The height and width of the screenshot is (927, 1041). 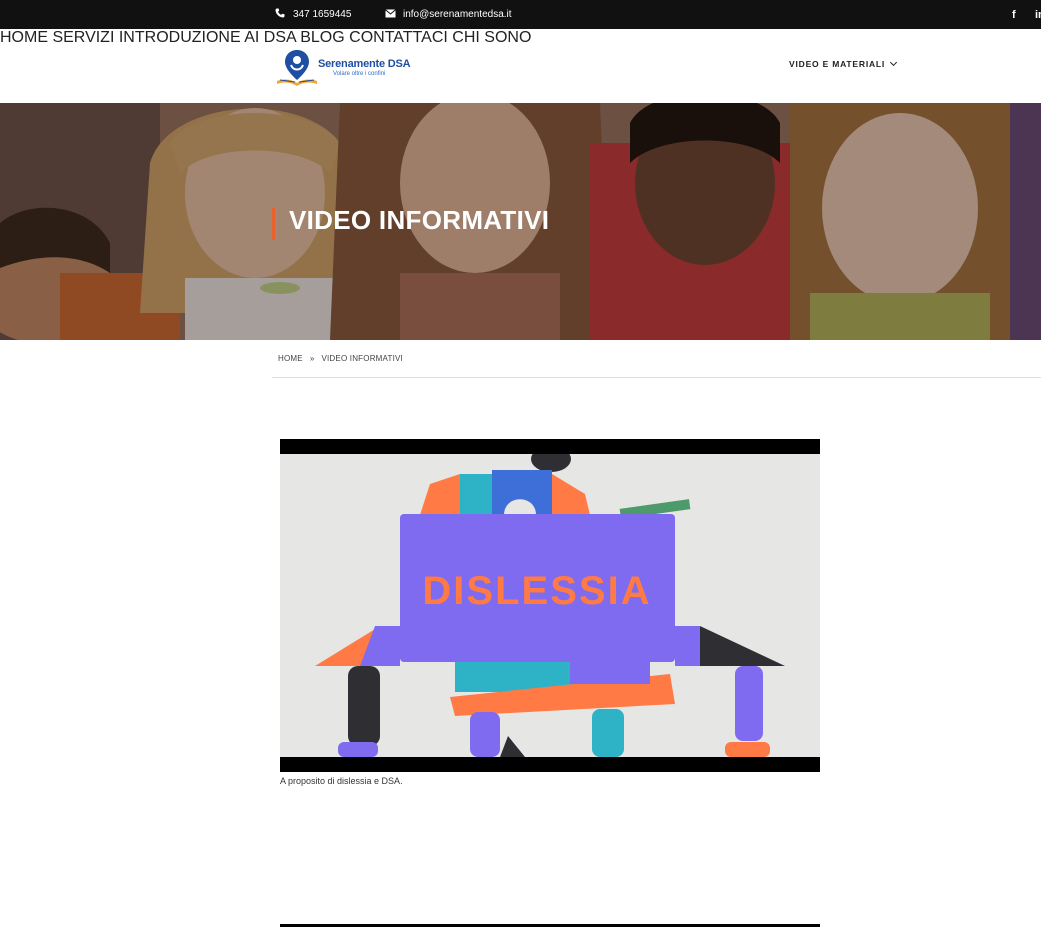 What do you see at coordinates (364, 64) in the screenshot?
I see `logo-title: Serenamente DSA` at bounding box center [364, 64].